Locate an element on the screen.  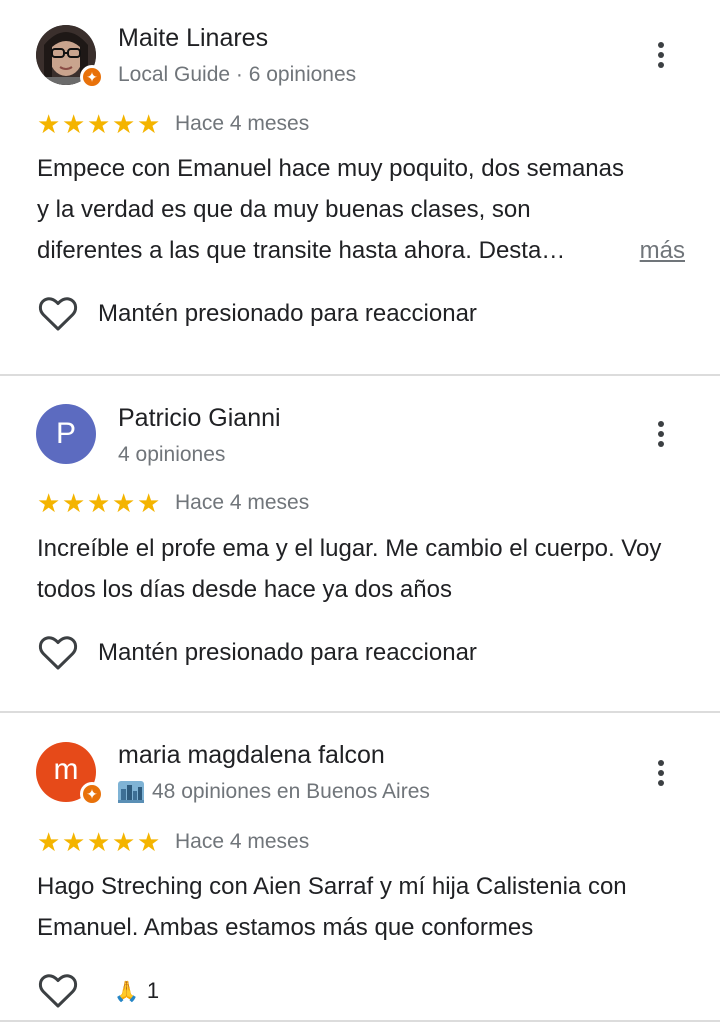
reviewer-meta-row: 48 opiniones en Buenos Aires is located at coordinates (274, 792).